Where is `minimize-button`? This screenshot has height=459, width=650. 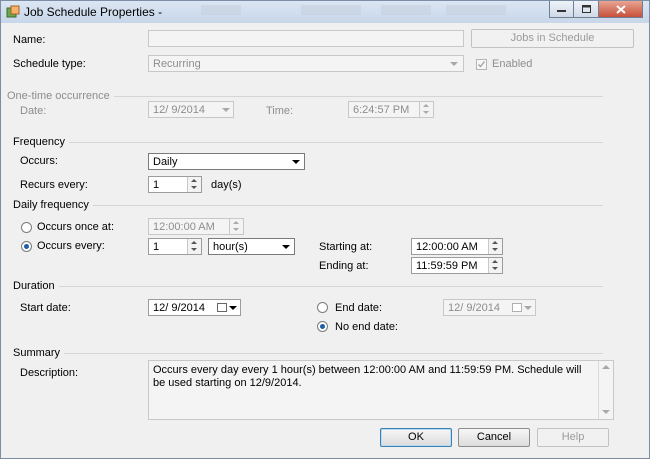 minimize-button is located at coordinates (561, 9).